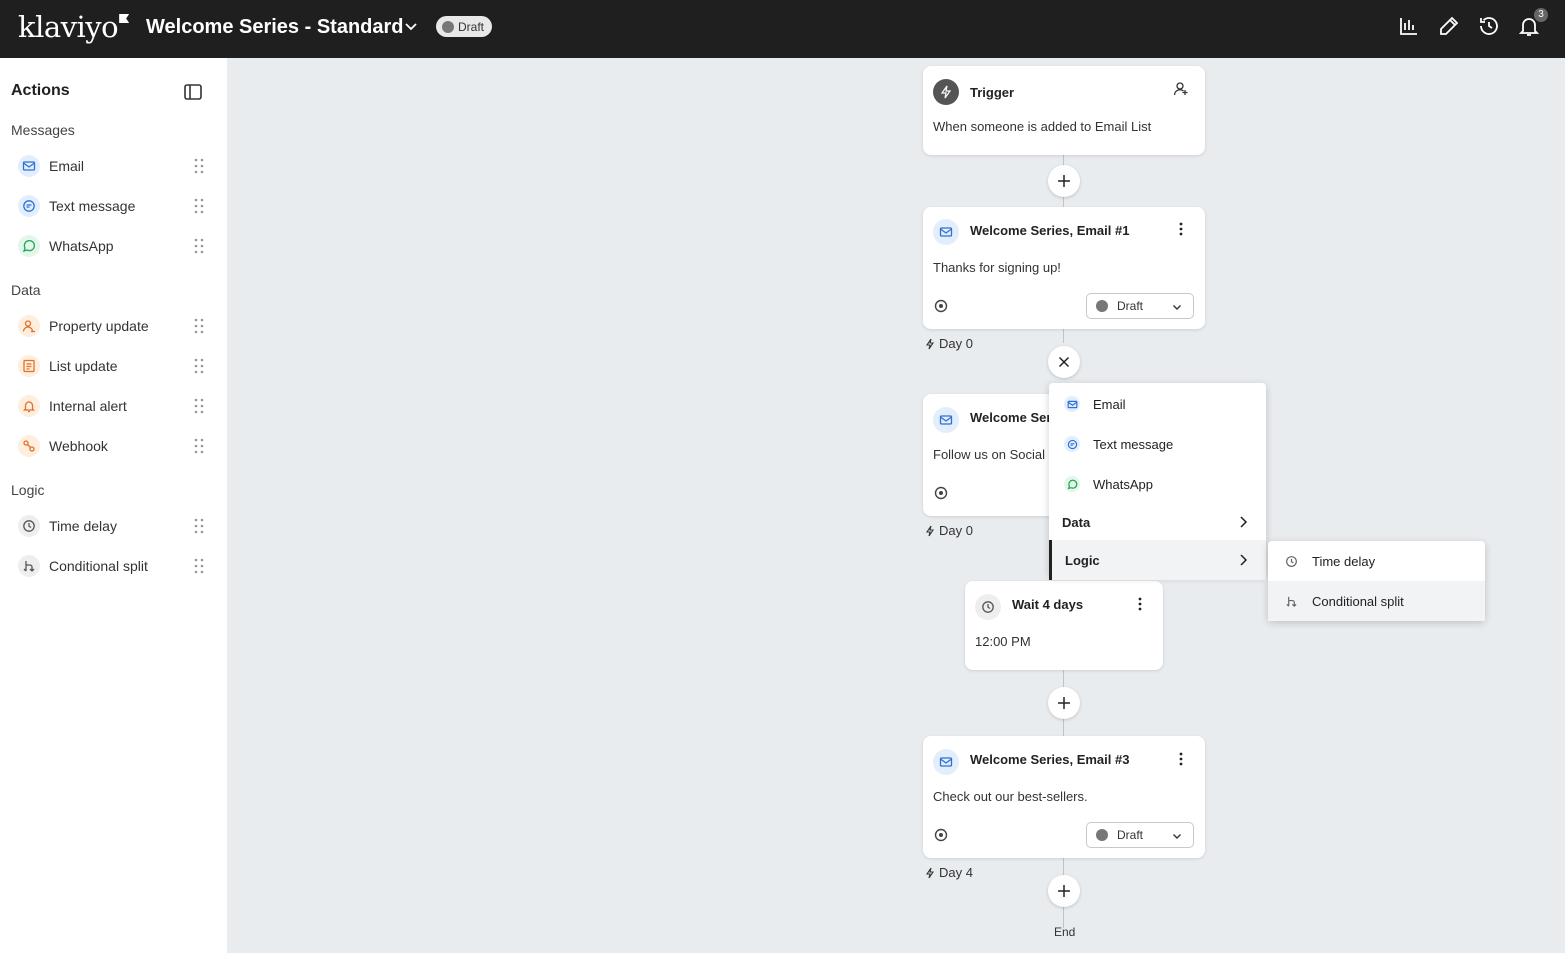 Image resolution: width=1565 pixels, height=953 pixels. Describe the element at coordinates (26, 290) in the screenshot. I see `section-label-data: Data` at that location.